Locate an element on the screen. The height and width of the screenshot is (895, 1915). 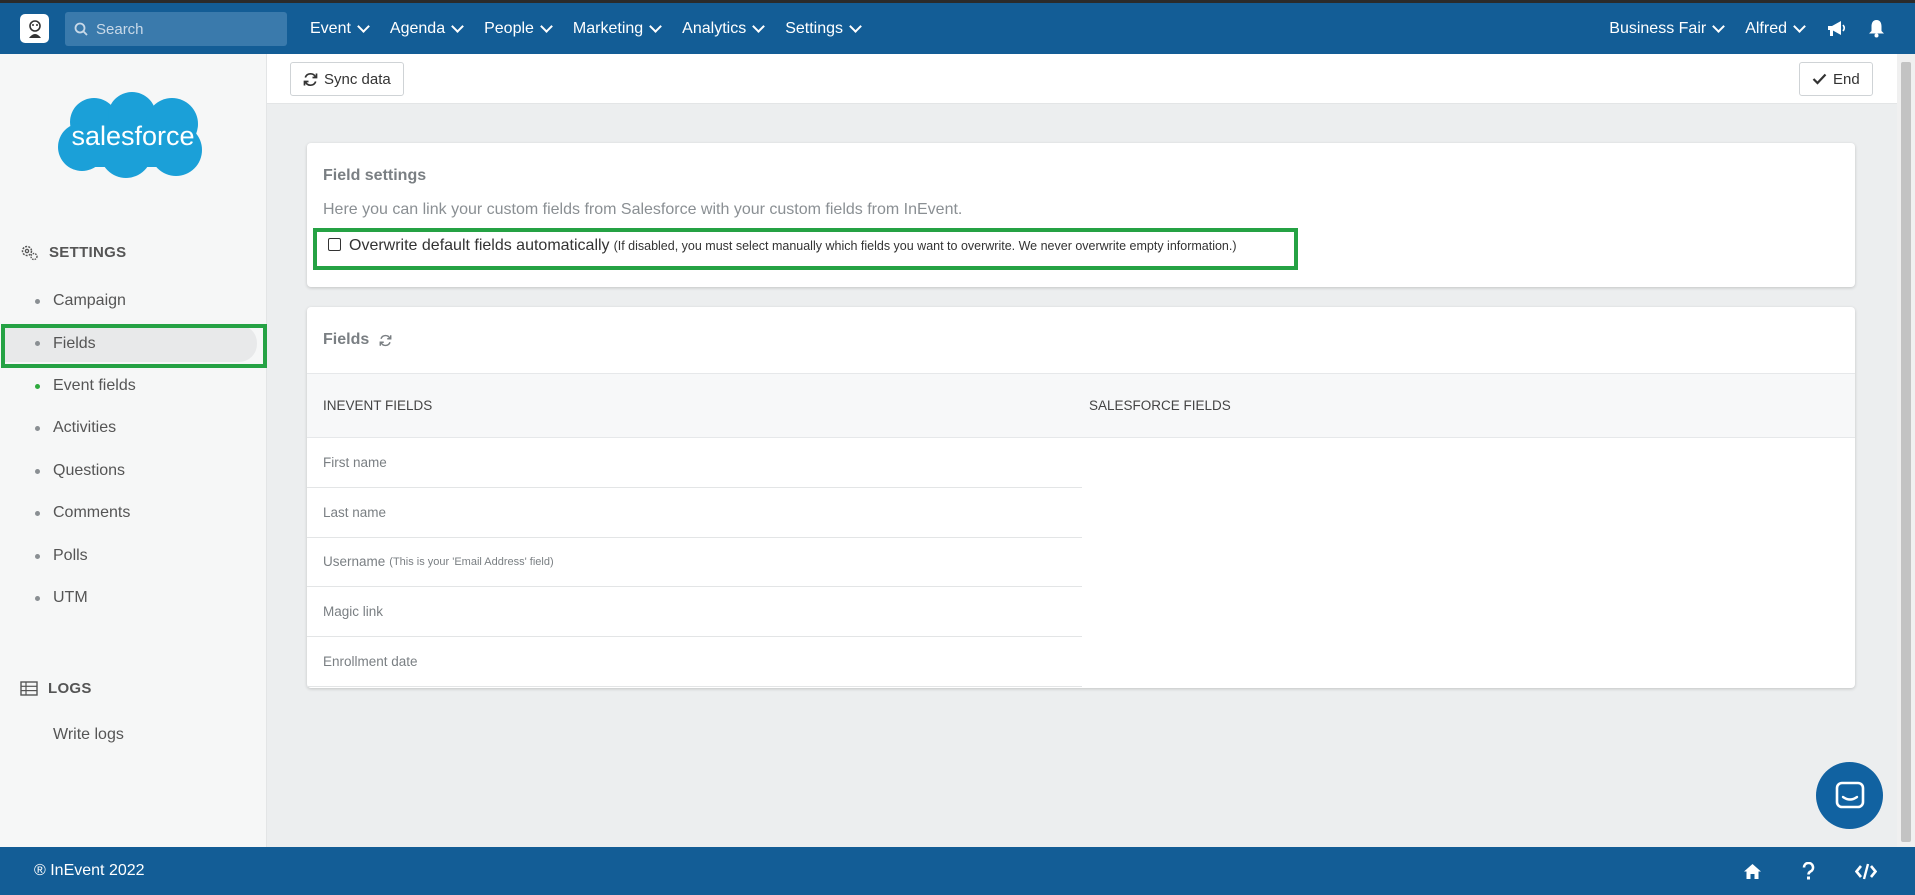
code-icon is located at coordinates (1866, 871).